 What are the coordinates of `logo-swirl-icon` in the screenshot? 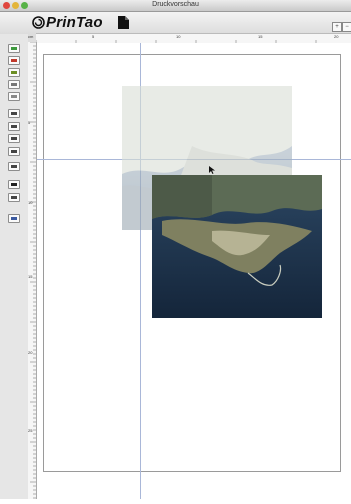 It's located at (38, 22).